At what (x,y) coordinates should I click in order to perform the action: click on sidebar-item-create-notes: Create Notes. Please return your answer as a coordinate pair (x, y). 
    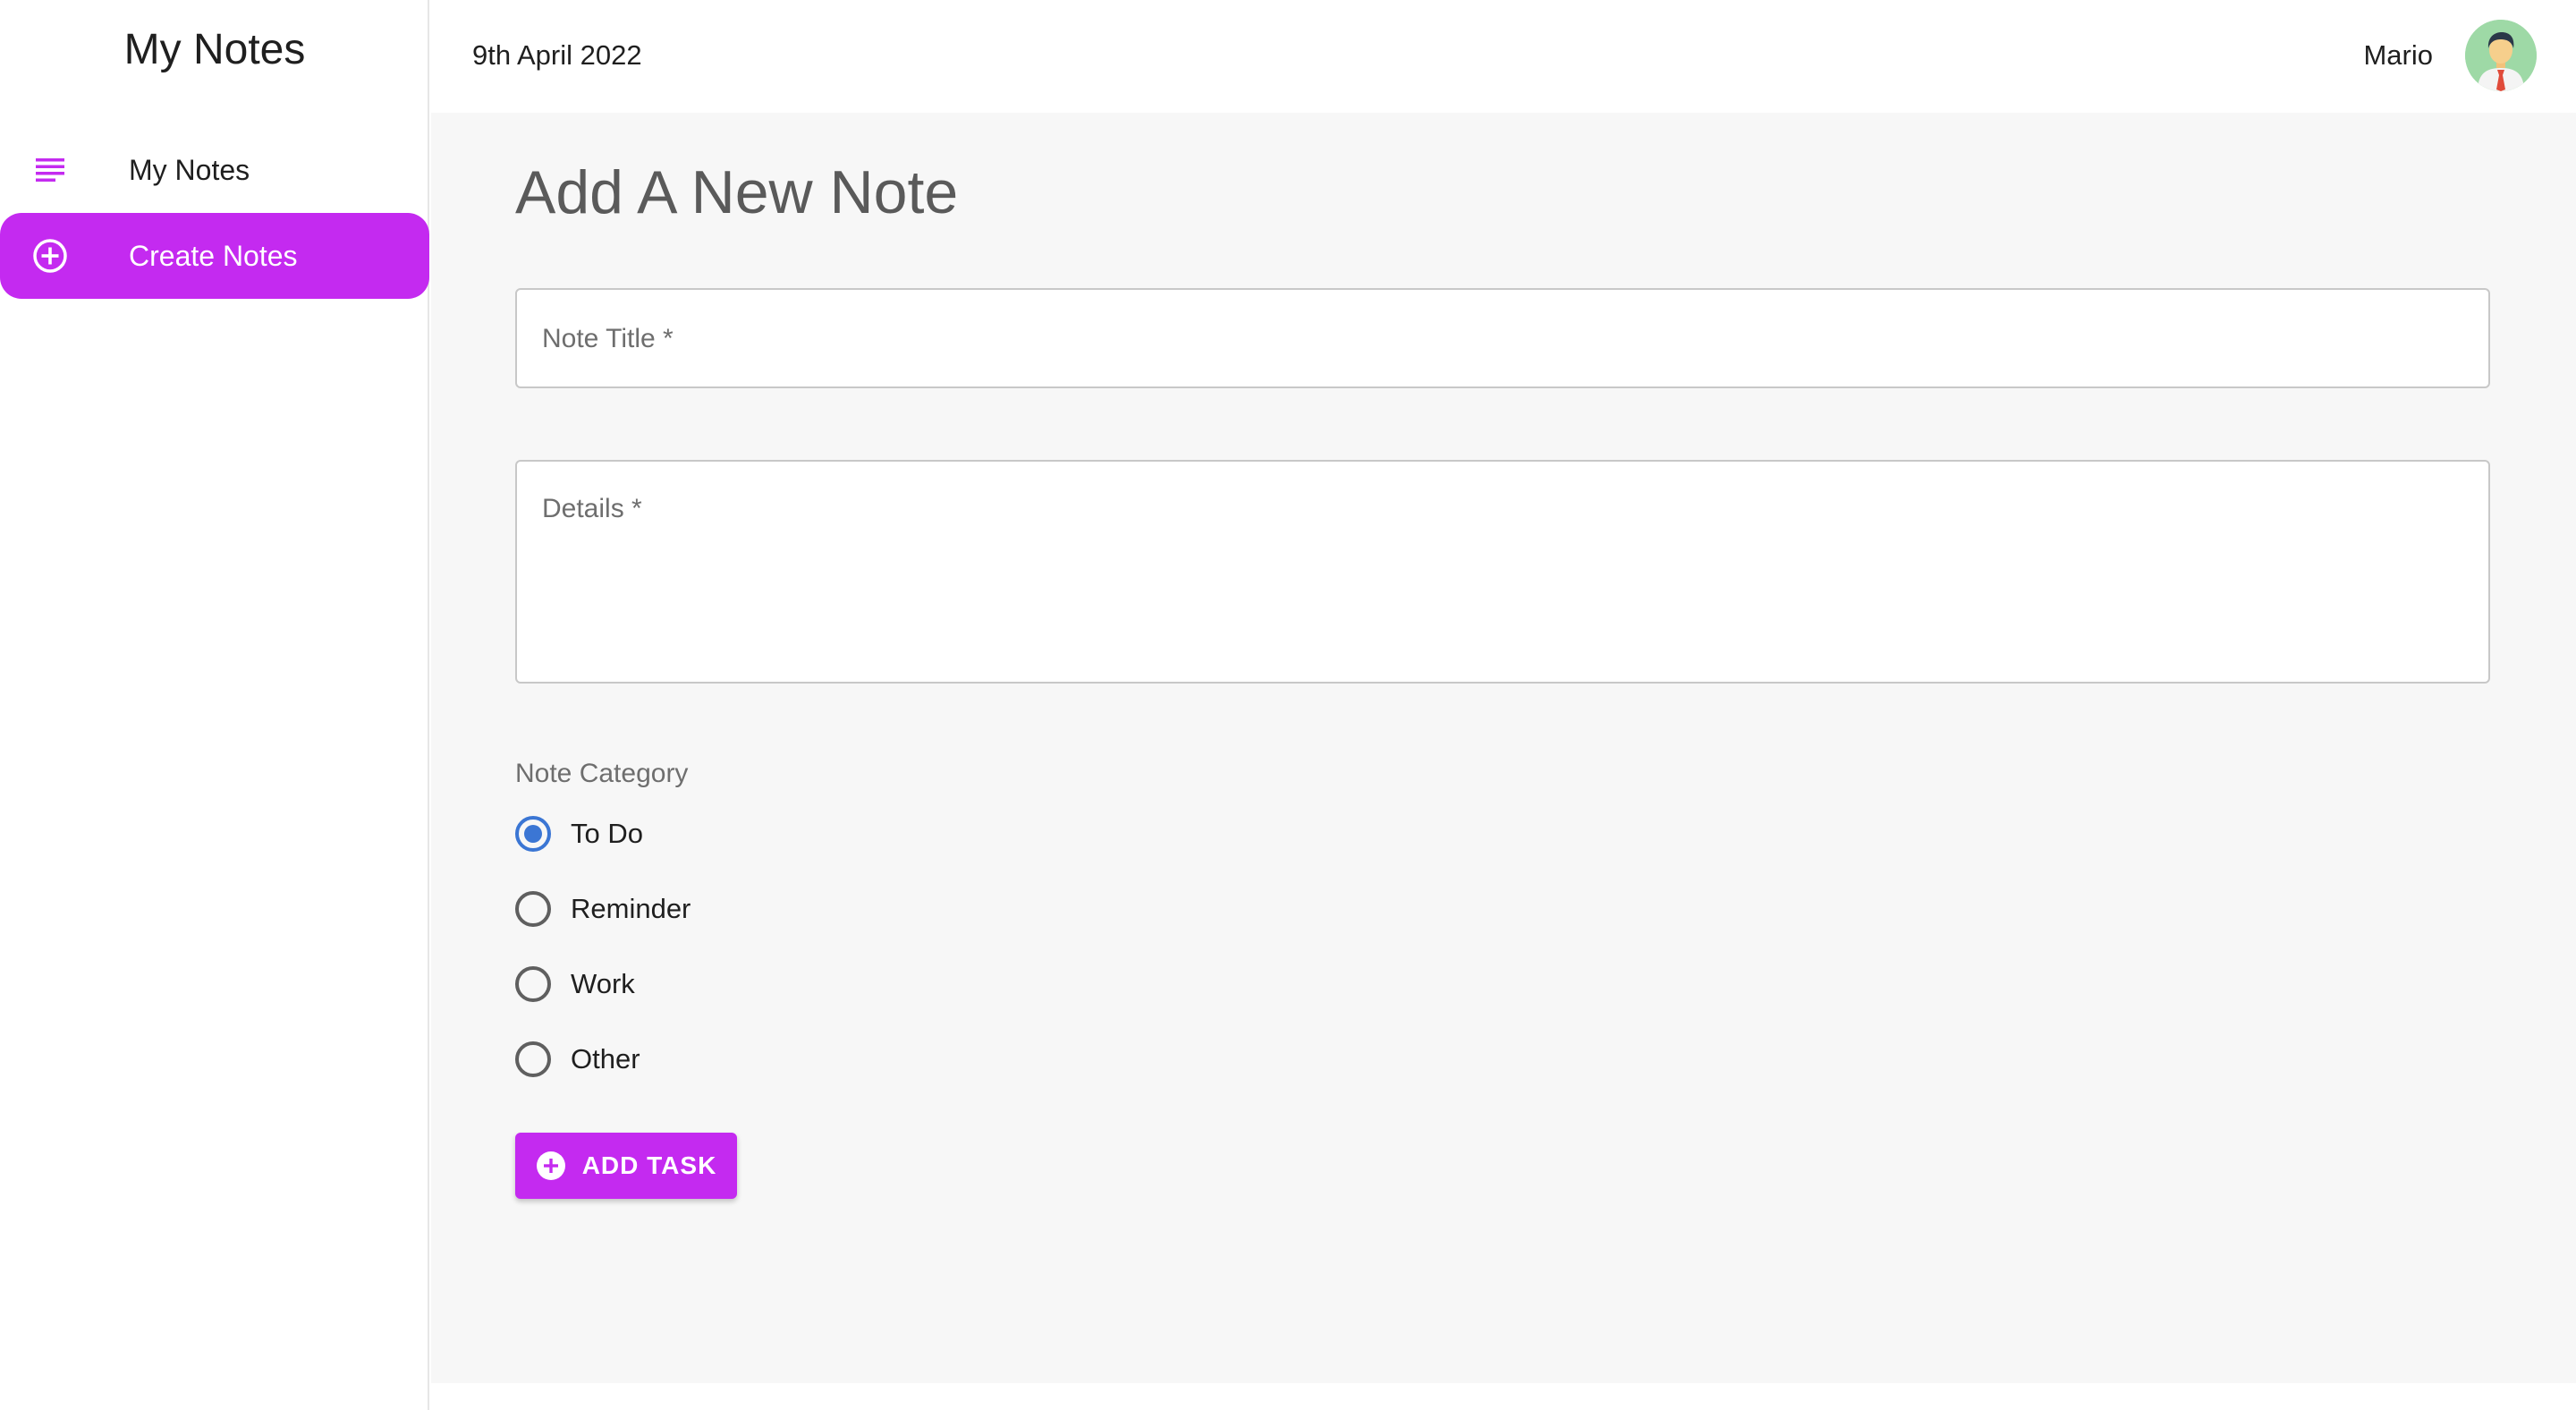
    Looking at the image, I should click on (214, 256).